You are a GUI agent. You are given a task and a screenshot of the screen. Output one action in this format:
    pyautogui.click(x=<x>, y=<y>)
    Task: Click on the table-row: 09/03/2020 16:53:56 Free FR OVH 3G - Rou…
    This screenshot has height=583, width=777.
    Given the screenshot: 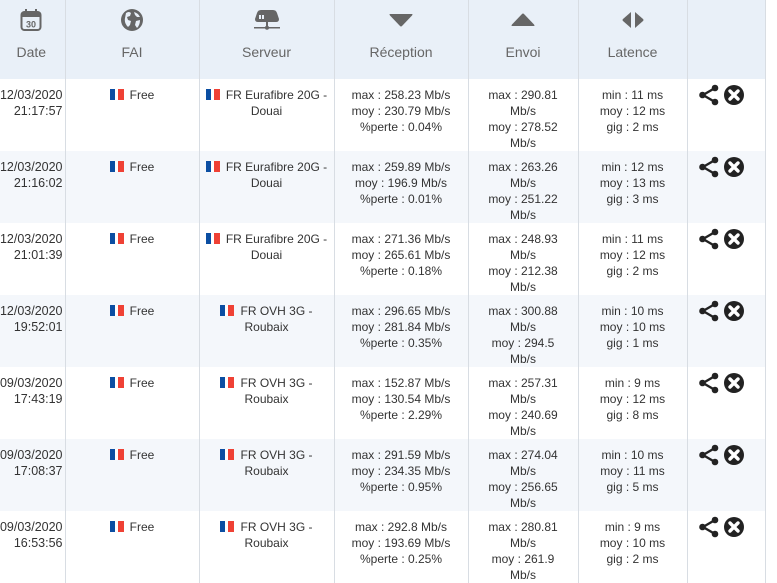 What is the action you would take?
    pyautogui.click(x=383, y=547)
    